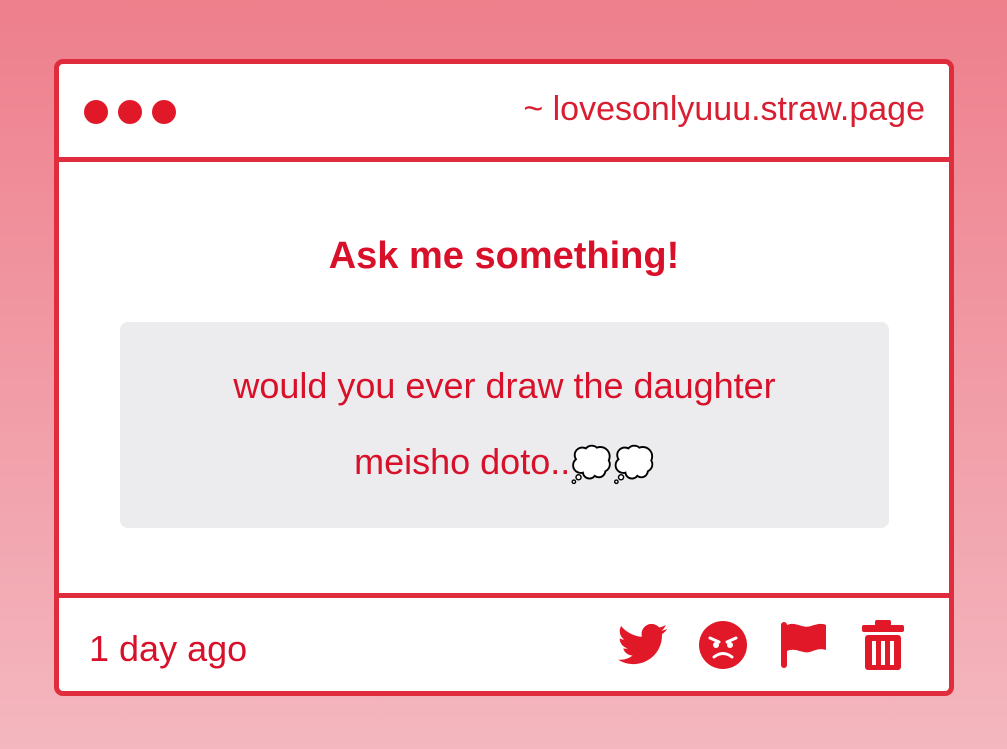 The image size is (1007, 749). I want to click on report-button, so click(803, 645).